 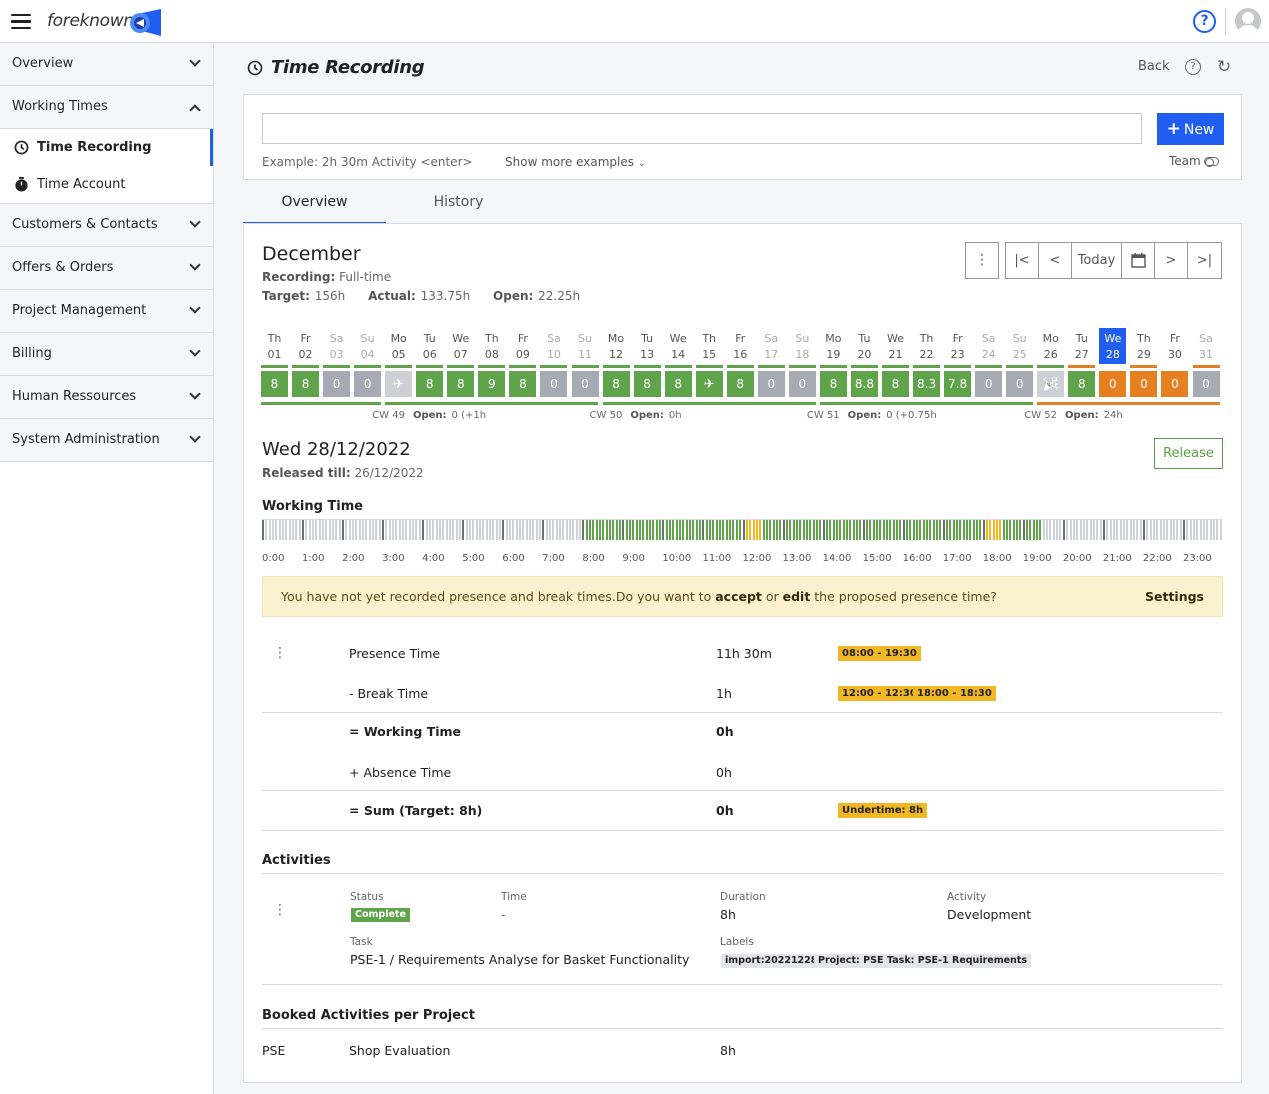 I want to click on team-toggle: Team, so click(x=1194, y=161).